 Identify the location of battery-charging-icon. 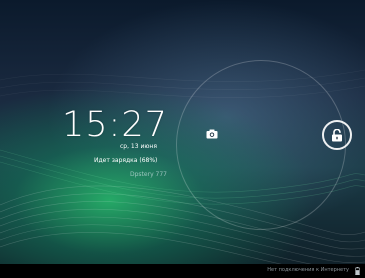
(357, 271).